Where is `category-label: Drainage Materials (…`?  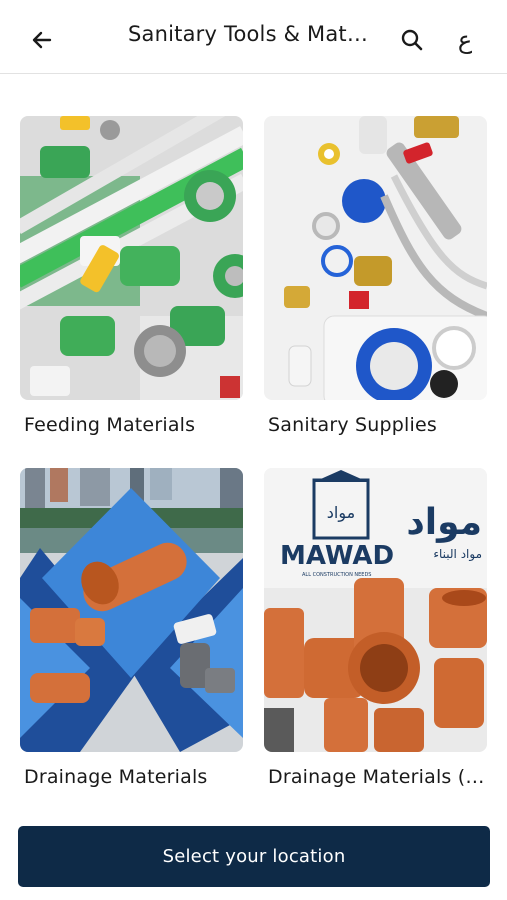
category-label: Drainage Materials (… is located at coordinates (376, 777).